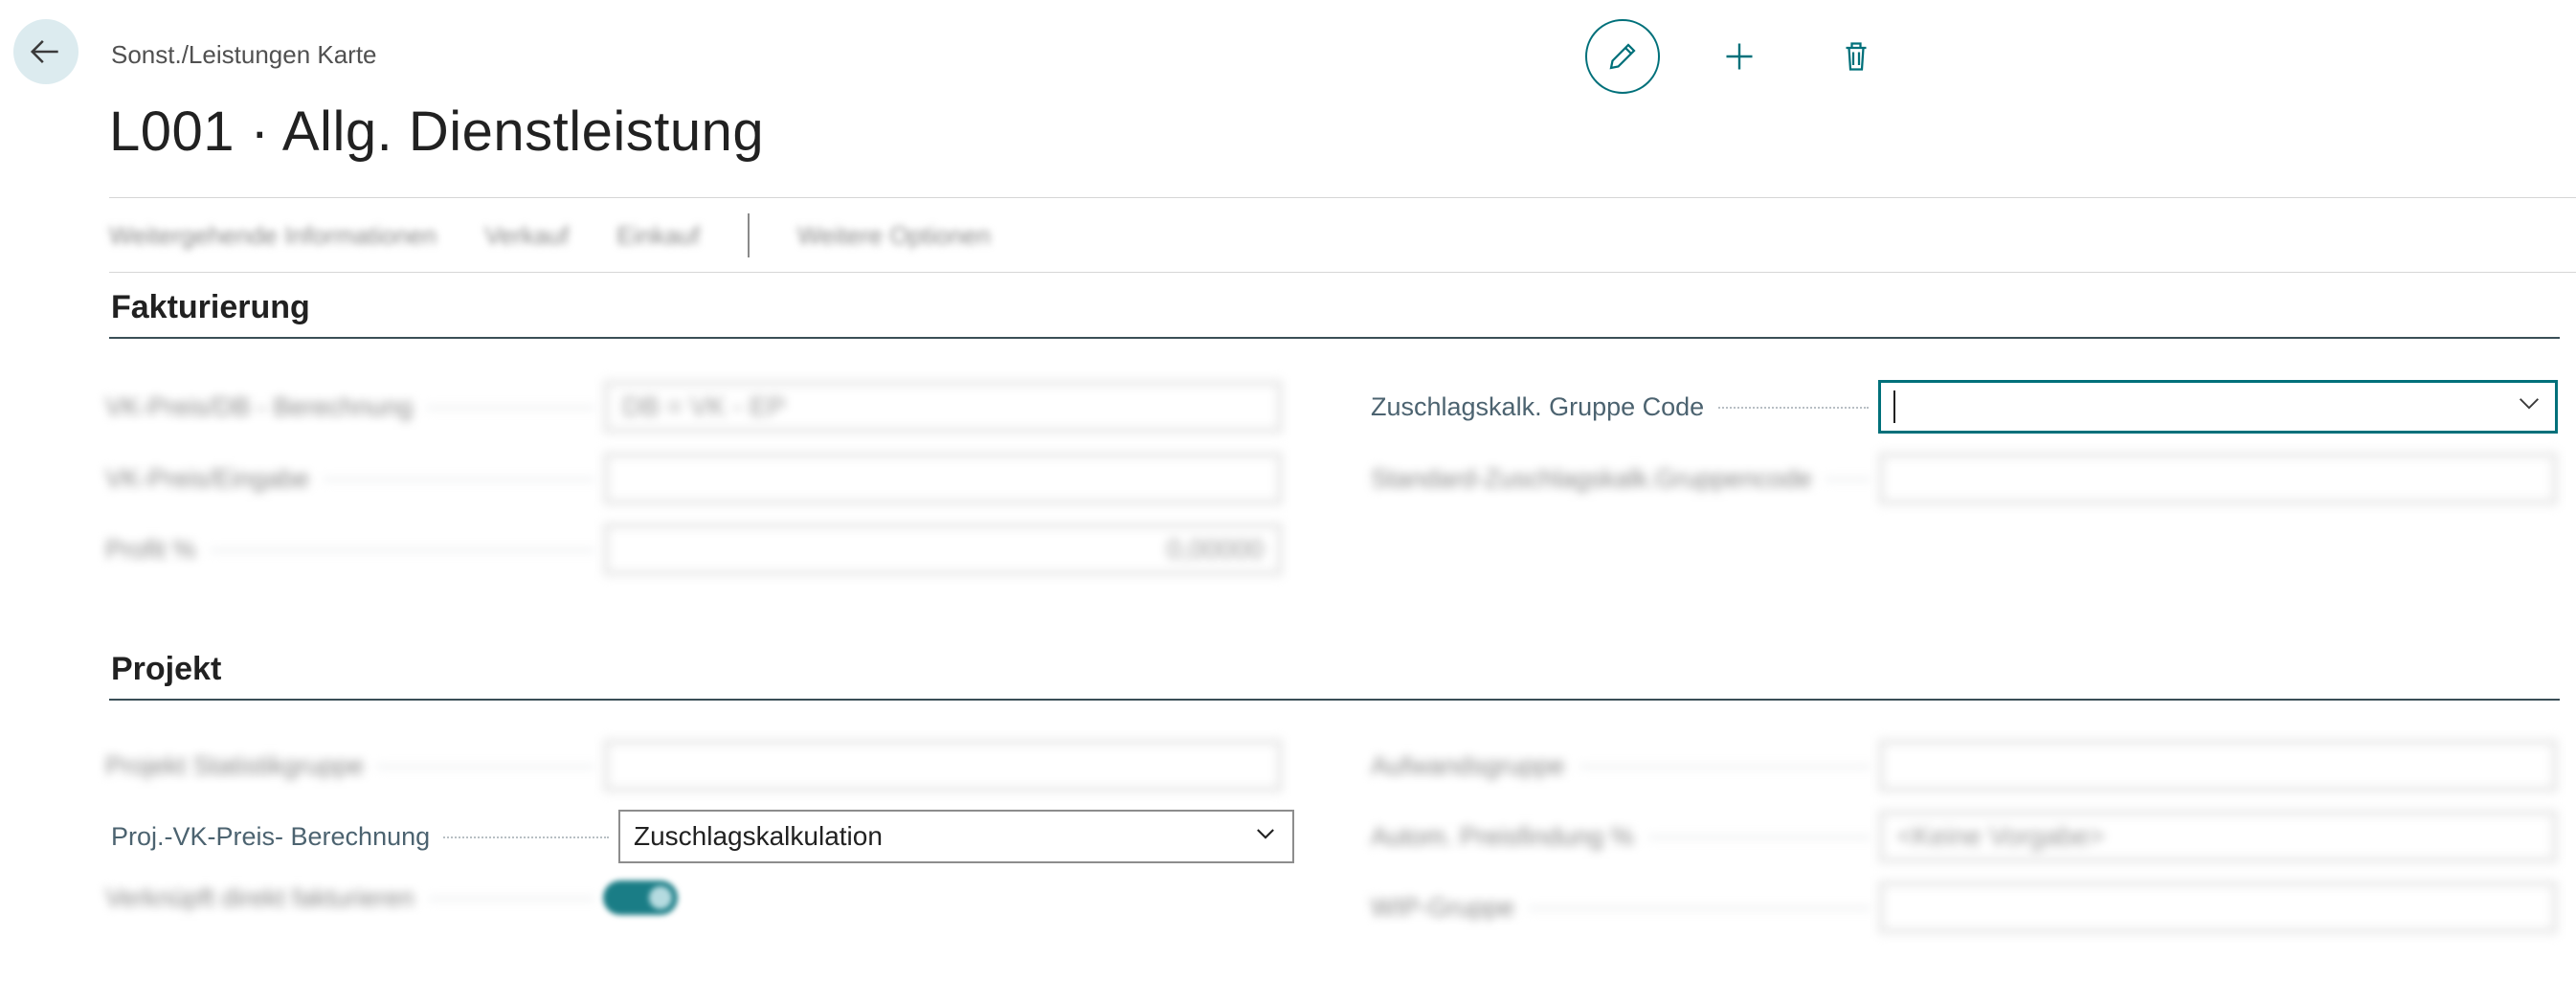 The height and width of the screenshot is (981, 2576). I want to click on field-profit: Profit % 0,00000, so click(694, 549).